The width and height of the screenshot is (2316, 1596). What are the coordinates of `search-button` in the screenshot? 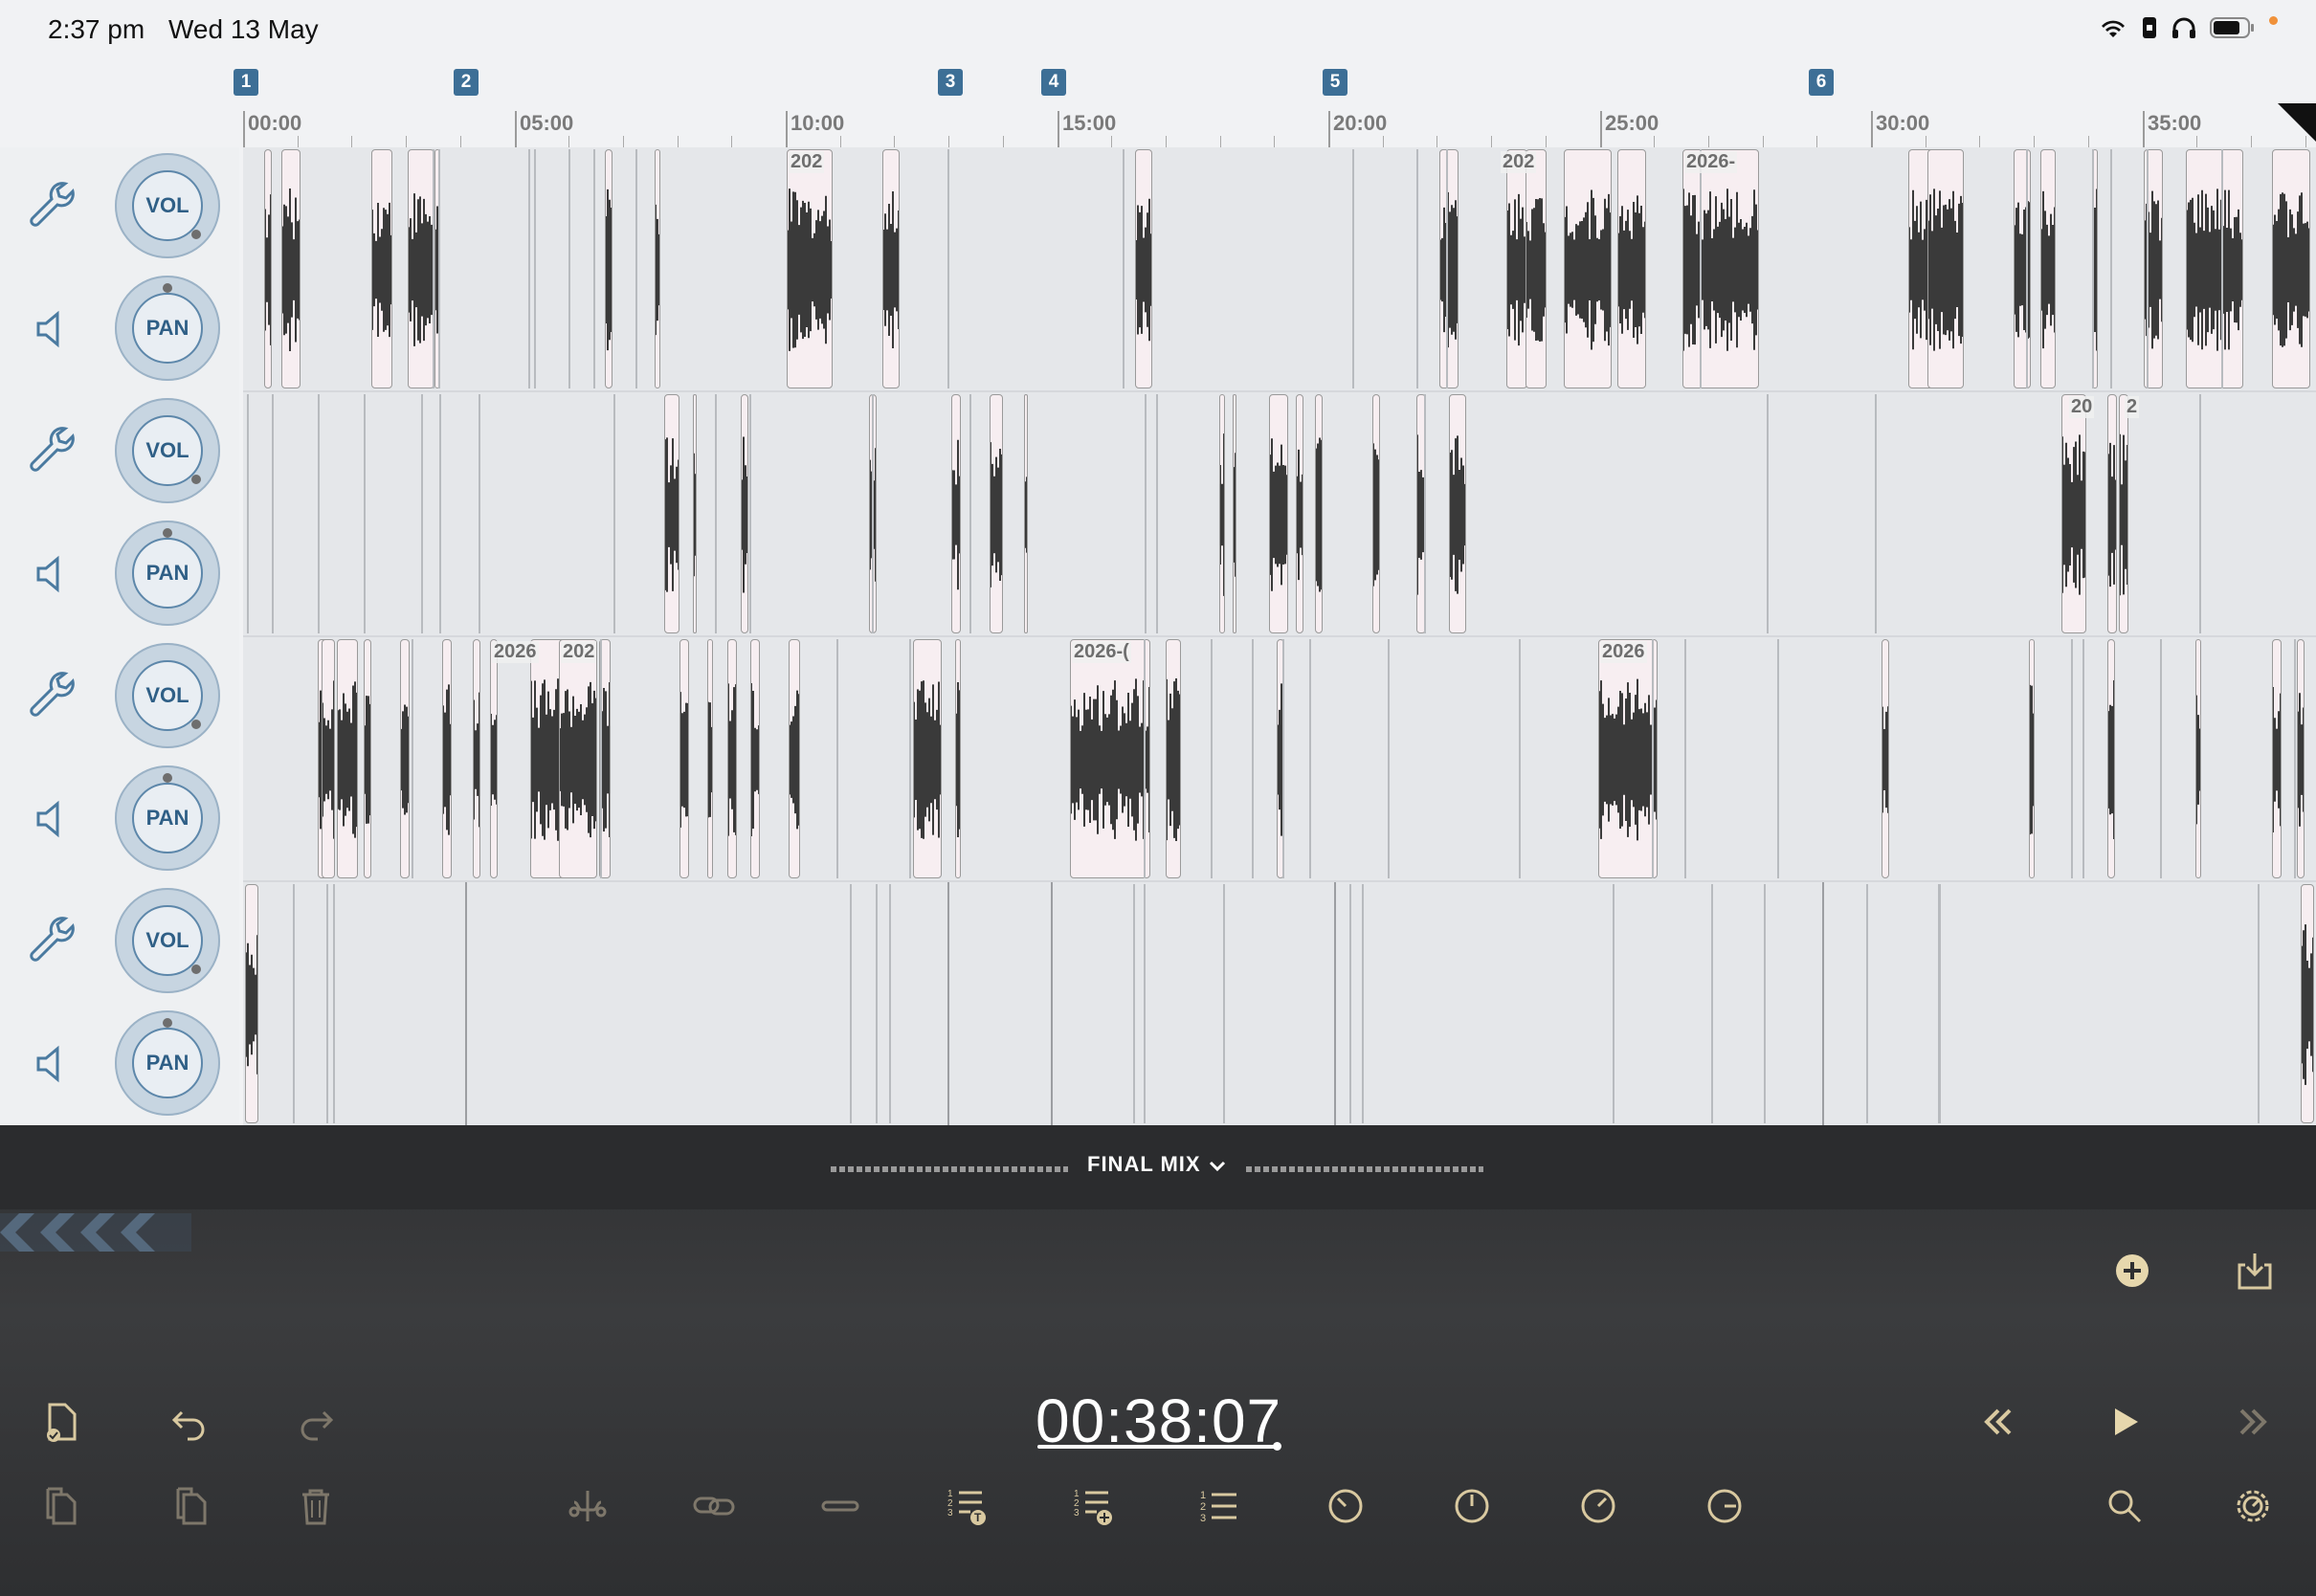 It's located at (2125, 1506).